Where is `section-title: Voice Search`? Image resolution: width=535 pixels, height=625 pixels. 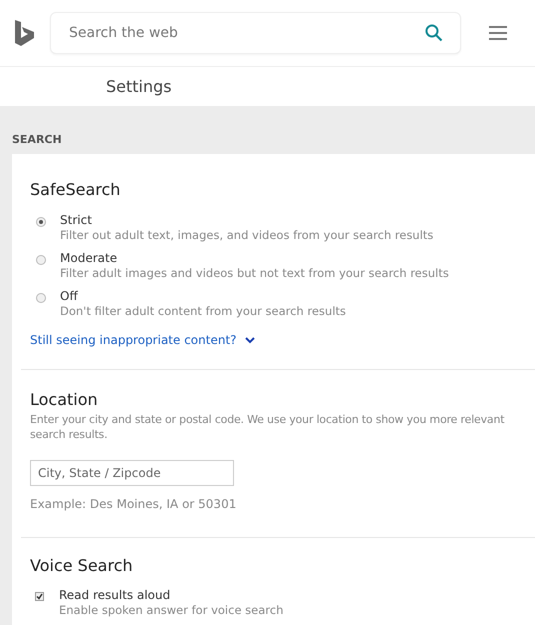
section-title: Voice Search is located at coordinates (82, 565).